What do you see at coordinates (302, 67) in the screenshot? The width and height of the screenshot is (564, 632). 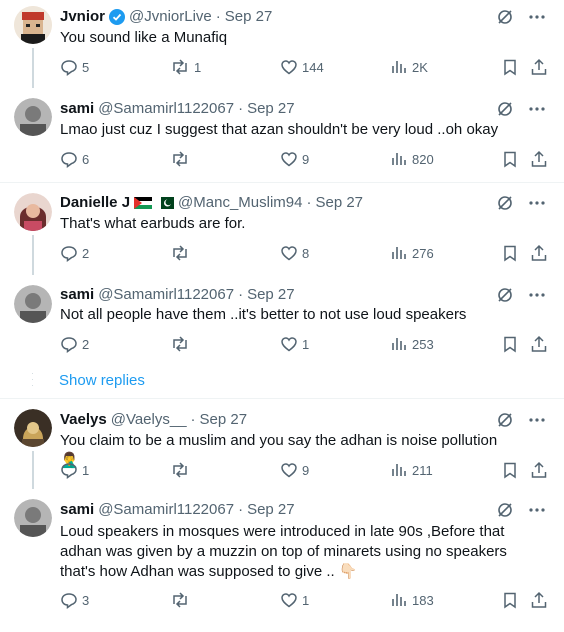 I see `like-button: 144` at bounding box center [302, 67].